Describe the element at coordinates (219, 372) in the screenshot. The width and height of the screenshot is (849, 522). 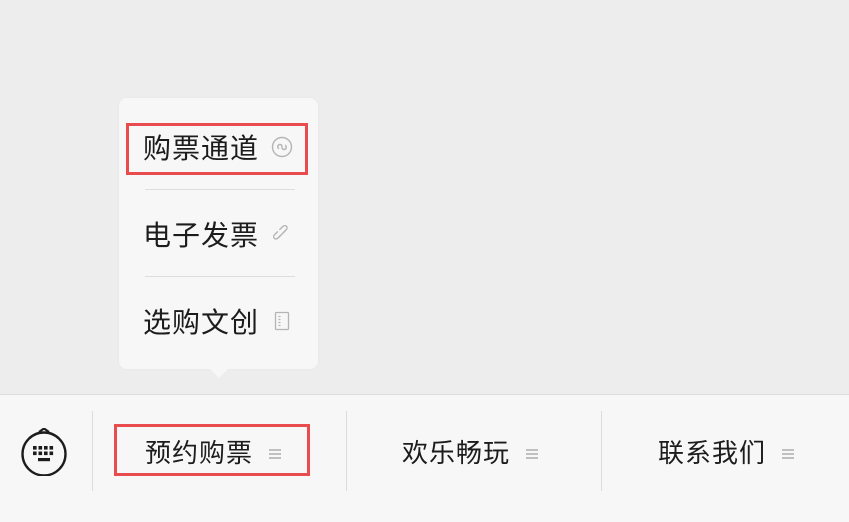
I see `popup-arrow` at that location.